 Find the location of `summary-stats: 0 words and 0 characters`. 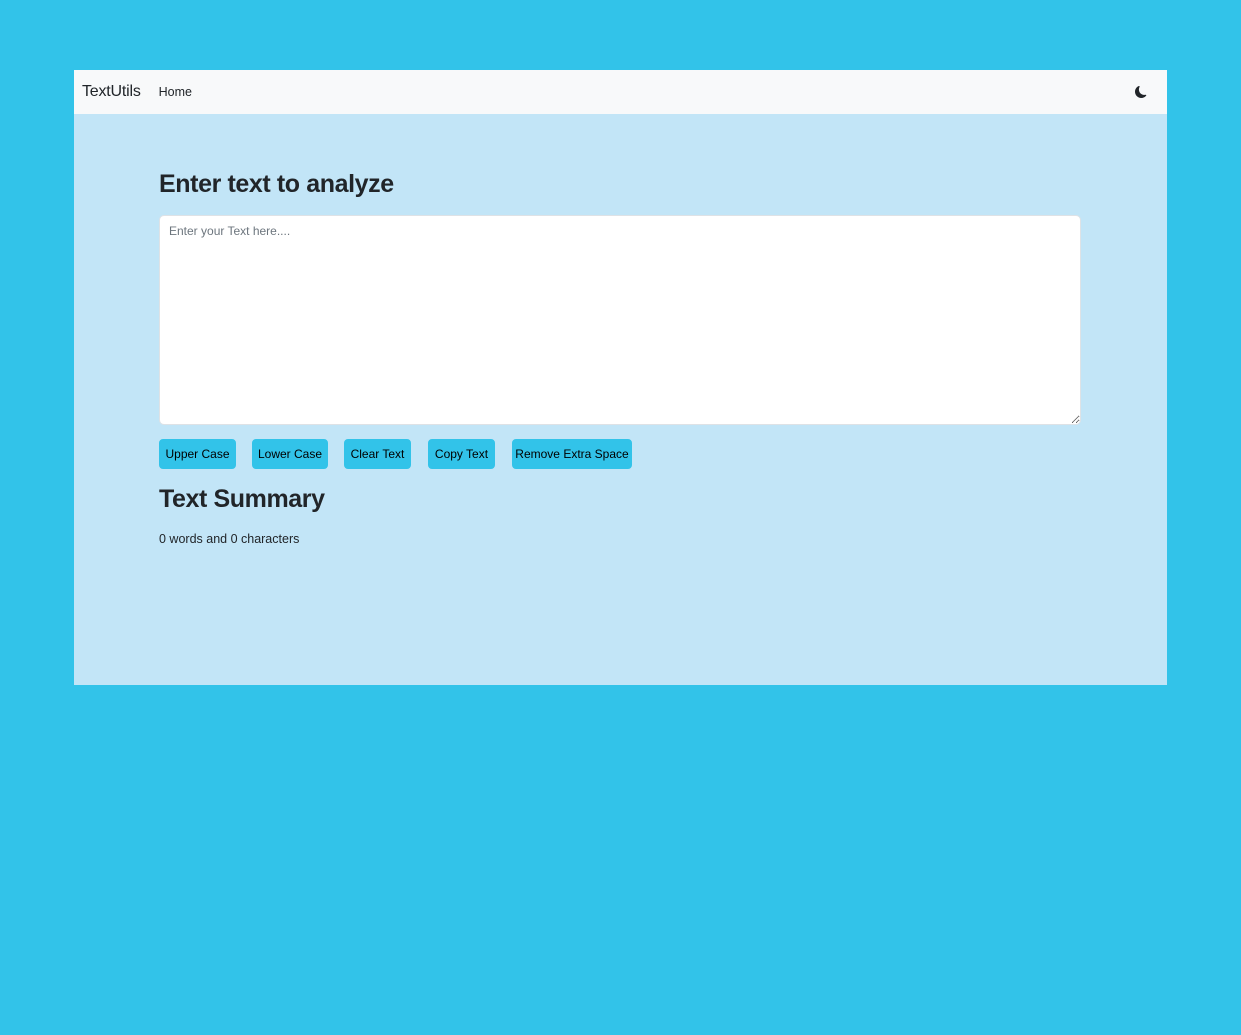

summary-stats: 0 words and 0 characters is located at coordinates (229, 539).